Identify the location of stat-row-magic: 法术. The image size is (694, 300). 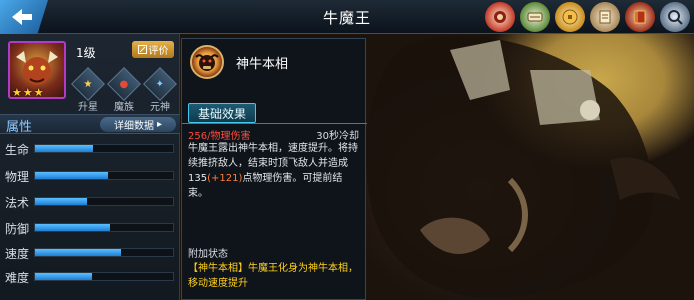
(90, 202).